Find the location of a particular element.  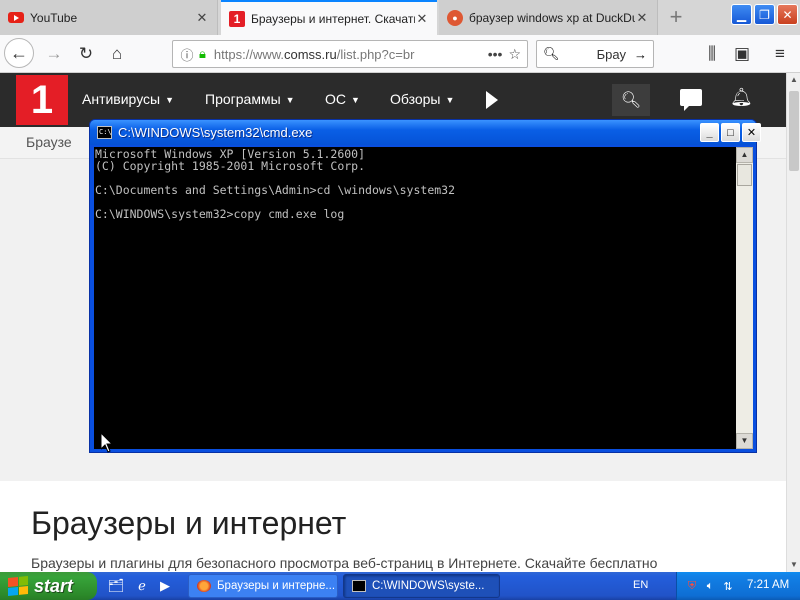

breadcrumb: Браузе is located at coordinates (49, 142).